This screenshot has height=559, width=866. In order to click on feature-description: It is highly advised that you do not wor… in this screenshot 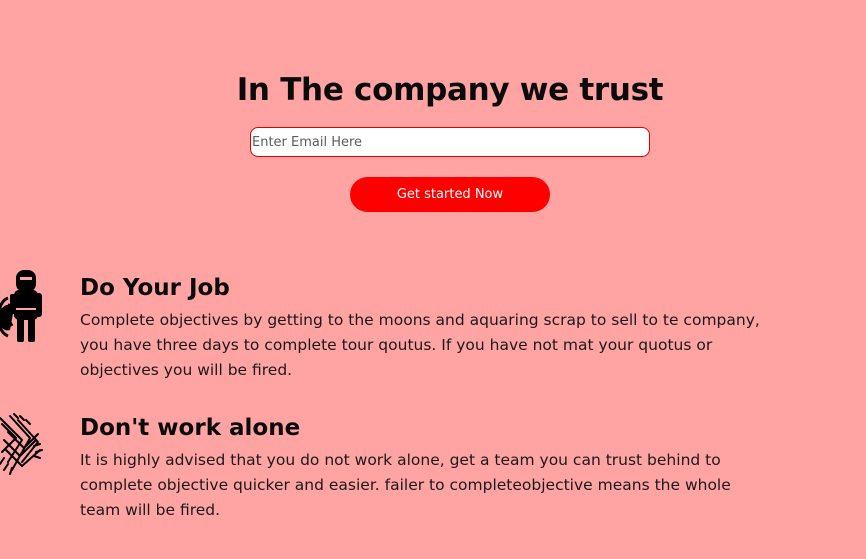, I will do `click(405, 485)`.